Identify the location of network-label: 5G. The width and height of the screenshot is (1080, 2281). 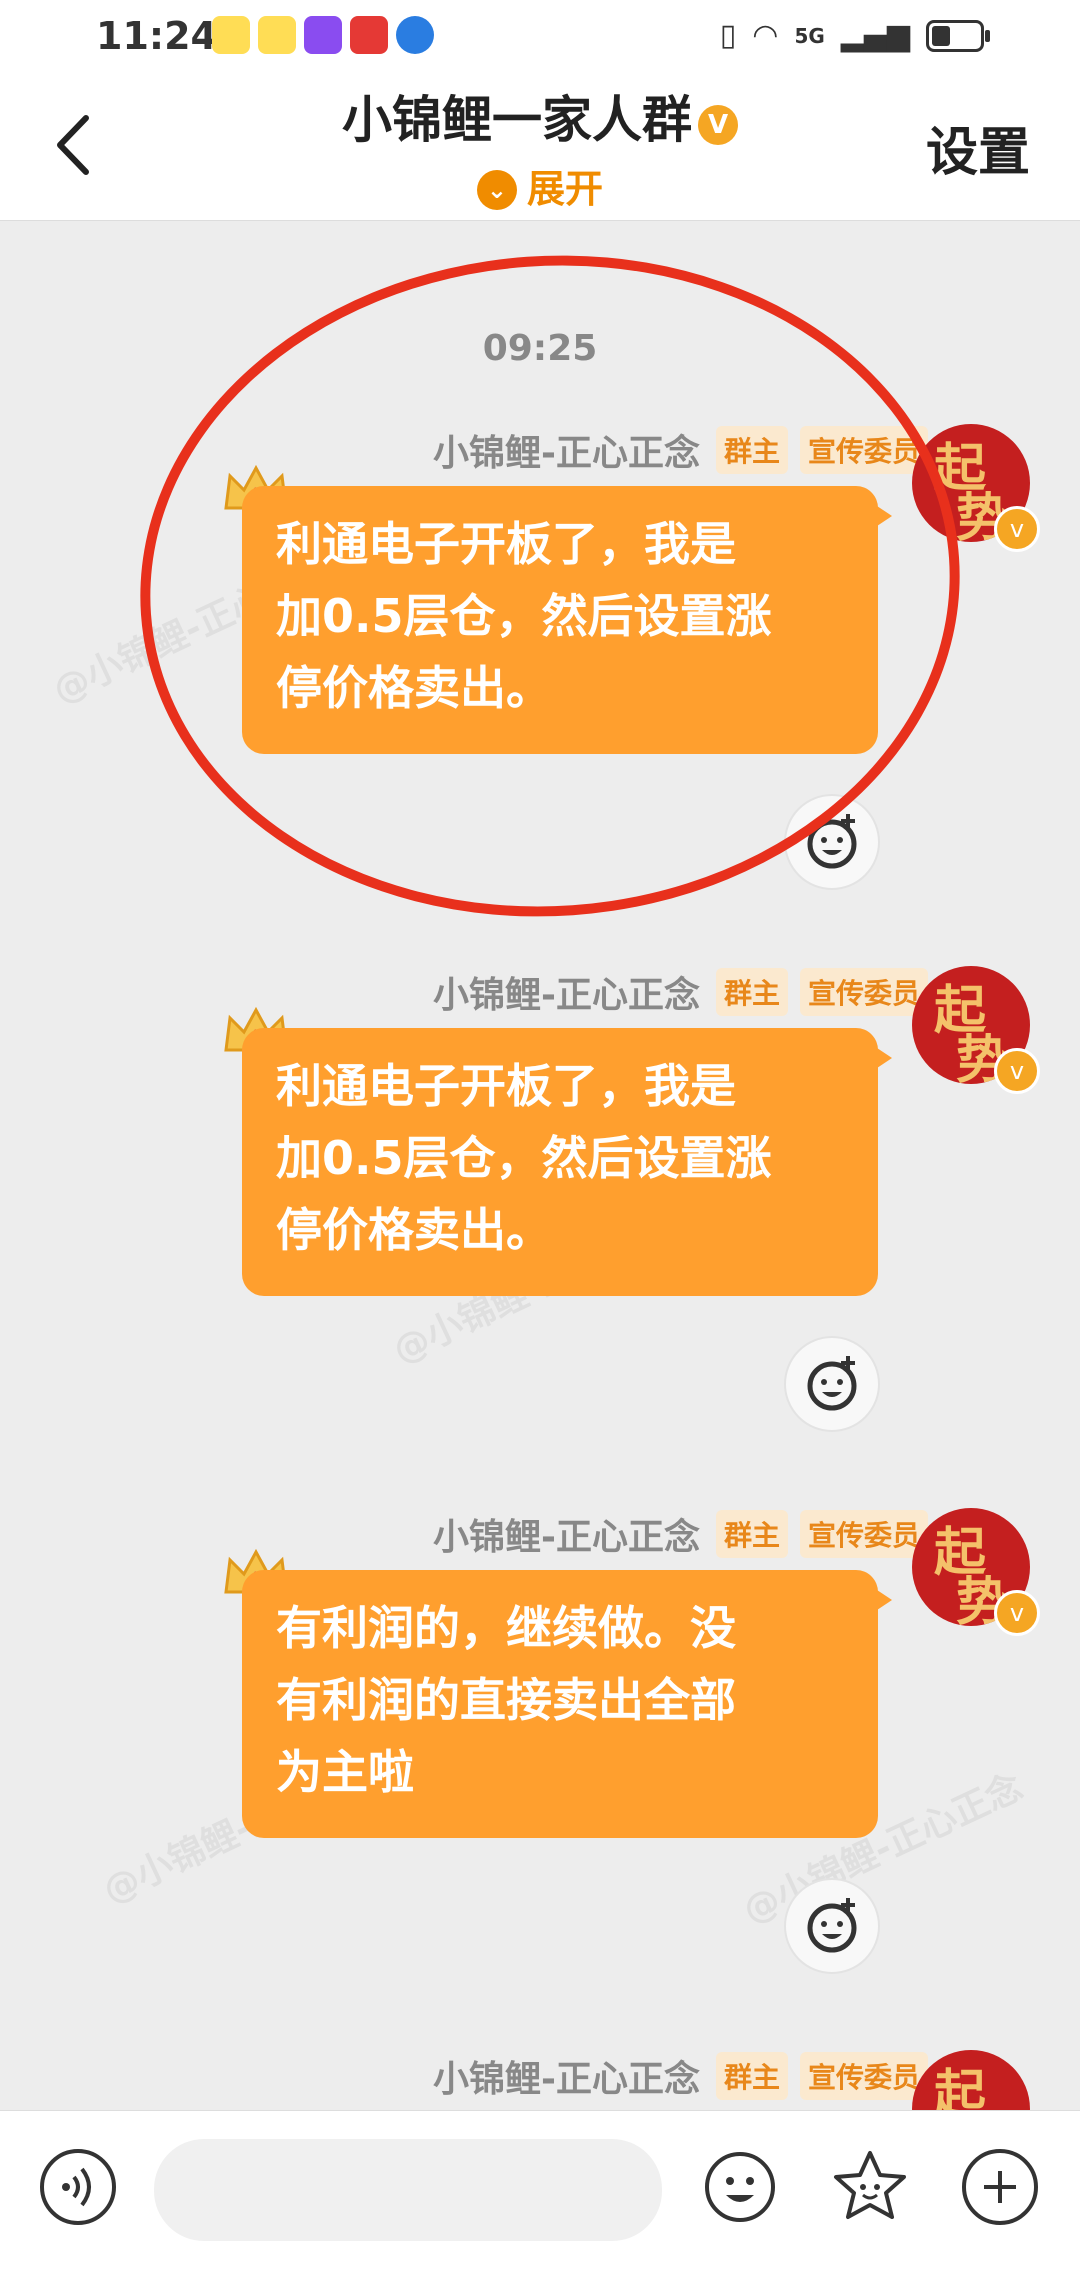
(809, 35).